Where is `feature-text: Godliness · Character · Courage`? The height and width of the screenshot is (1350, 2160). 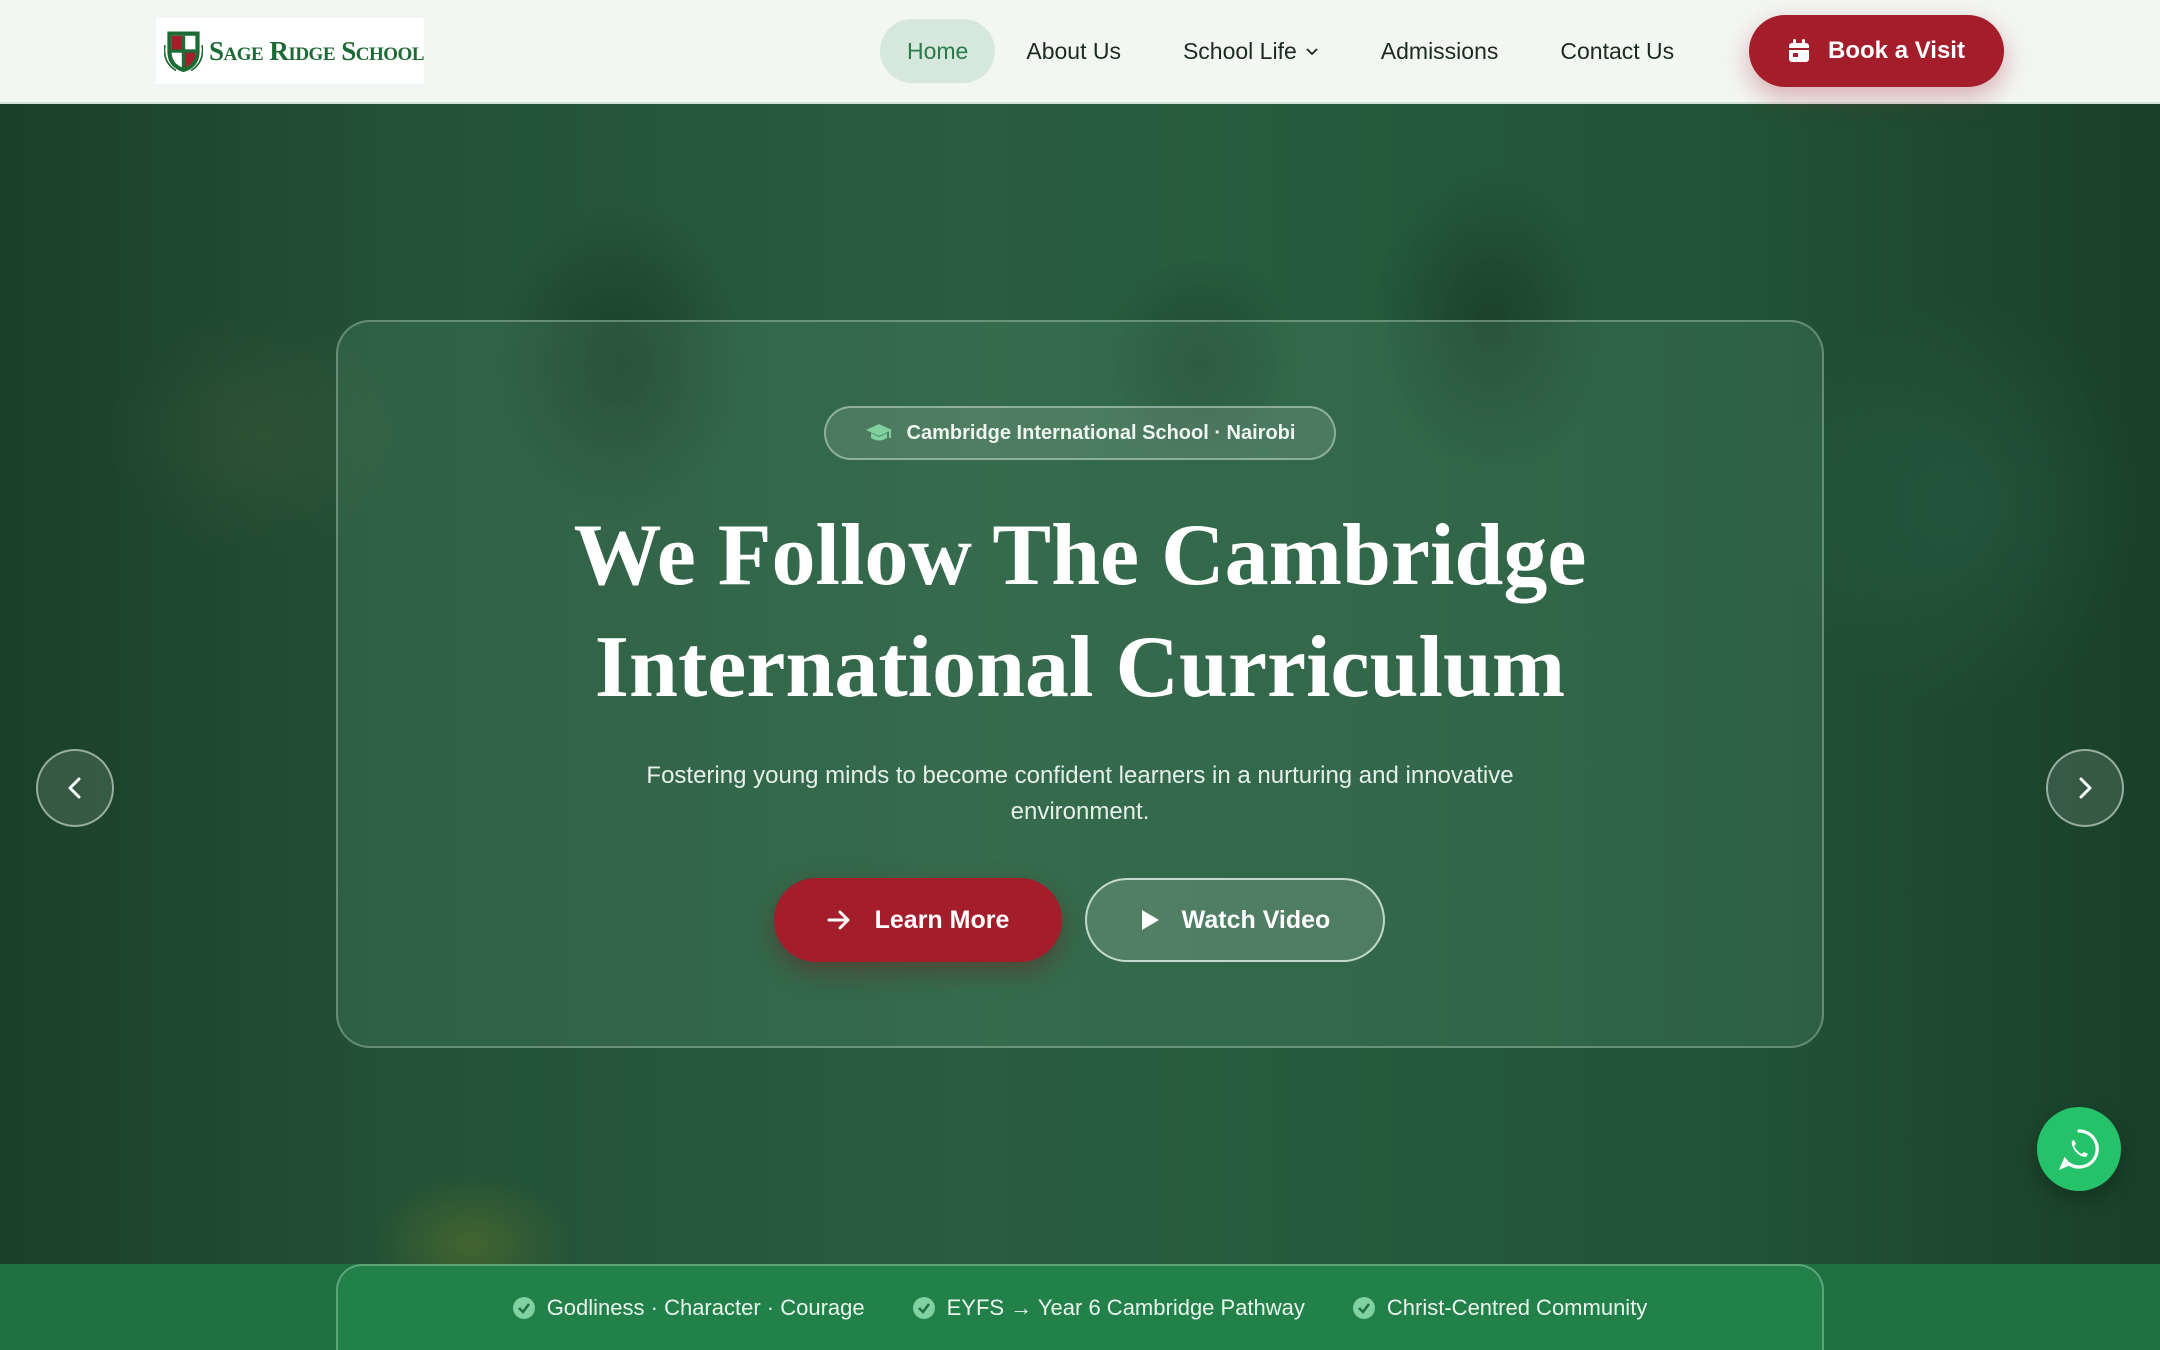 feature-text: Godliness · Character · Courage is located at coordinates (705, 1307).